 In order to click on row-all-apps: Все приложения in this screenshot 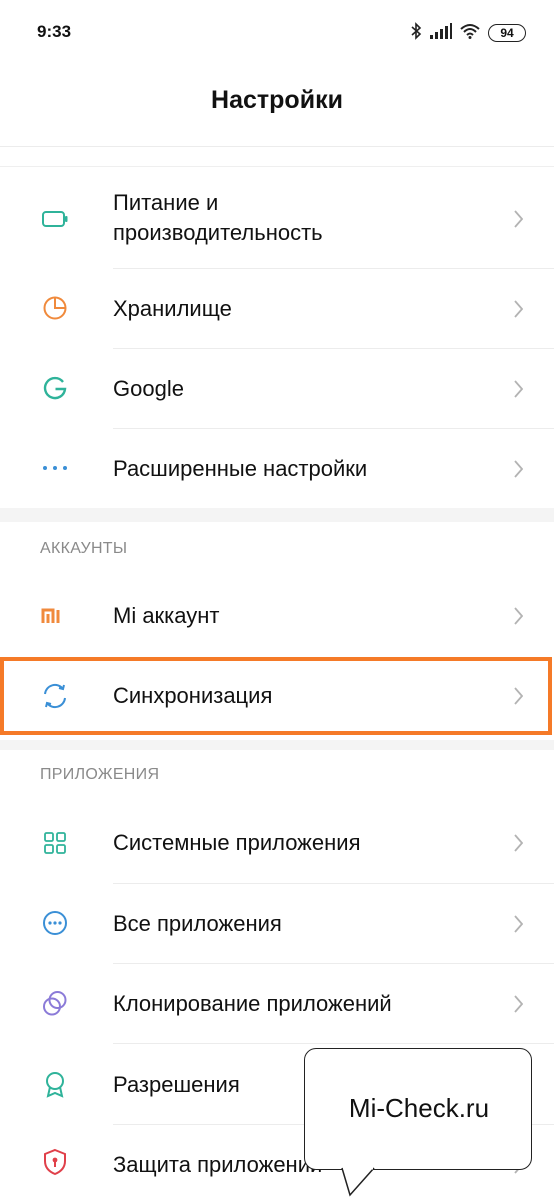, I will do `click(277, 923)`.